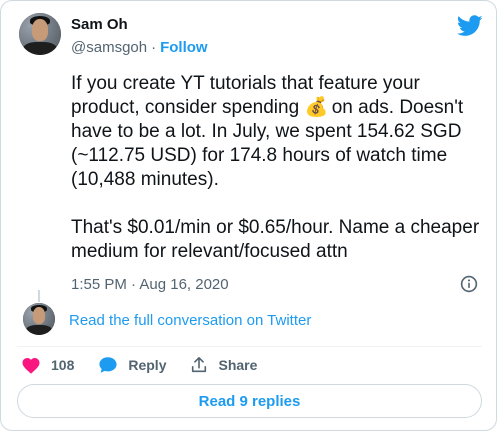 The image size is (499, 433). I want to click on info-icon, so click(469, 284).